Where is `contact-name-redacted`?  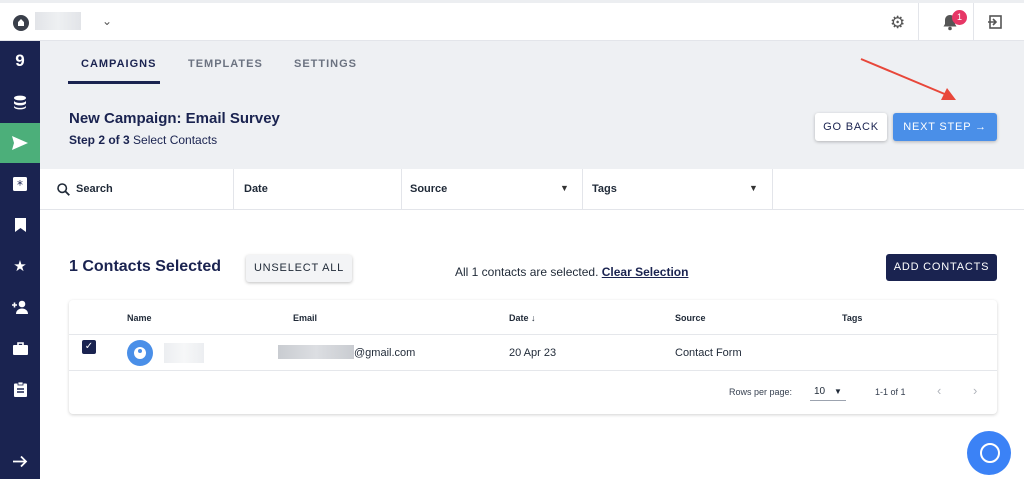
contact-name-redacted is located at coordinates (184, 353).